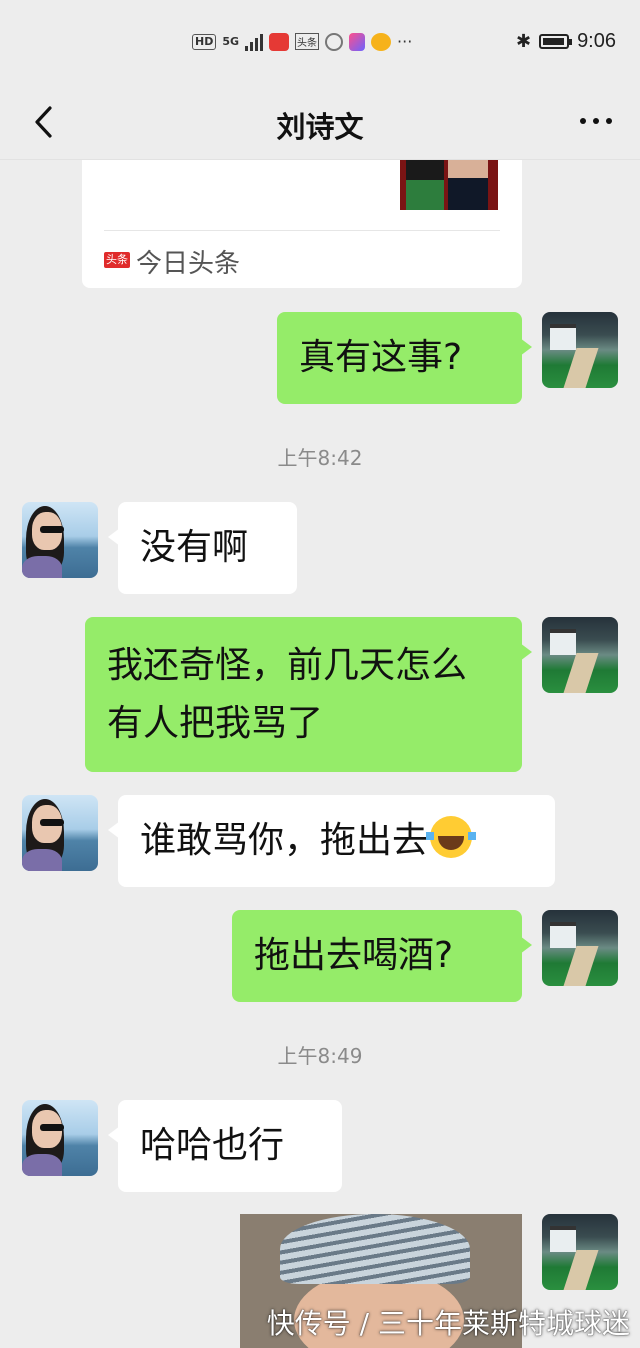  Describe the element at coordinates (302, 224) in the screenshot. I see `shared-article-card: 头条 今日头条` at that location.